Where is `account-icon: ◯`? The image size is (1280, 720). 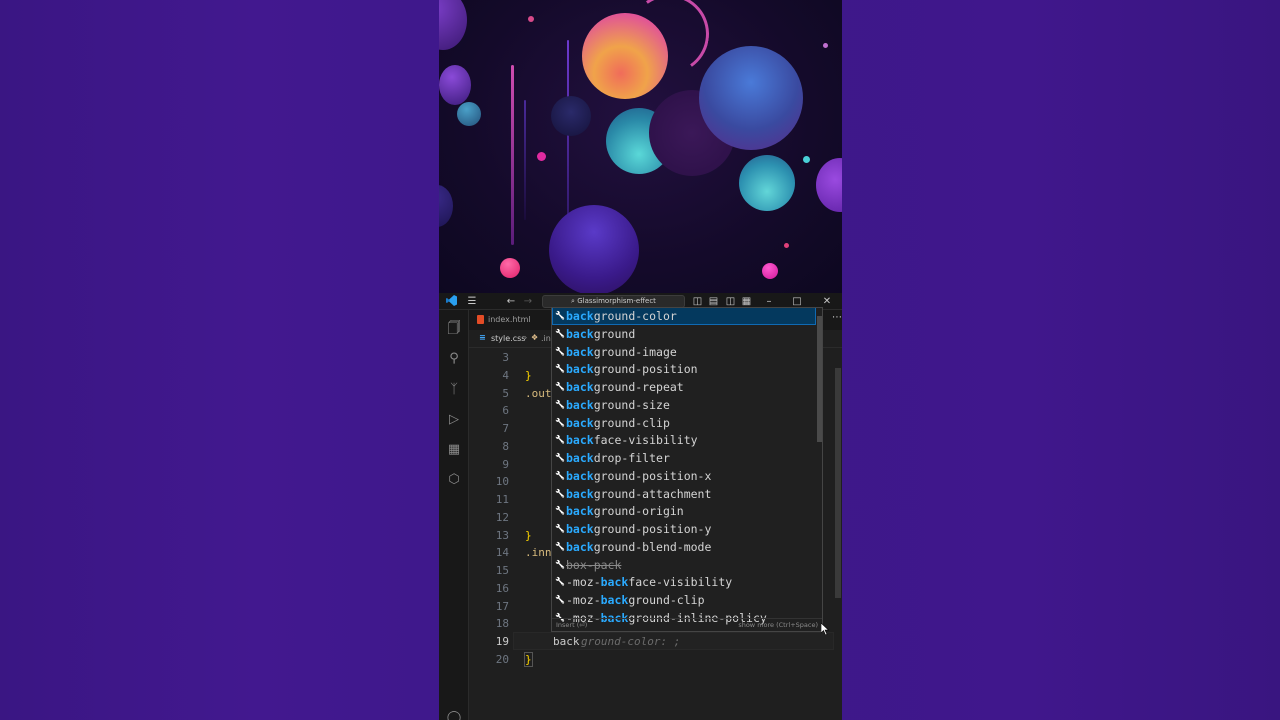 account-icon: ◯ is located at coordinates (454, 714).